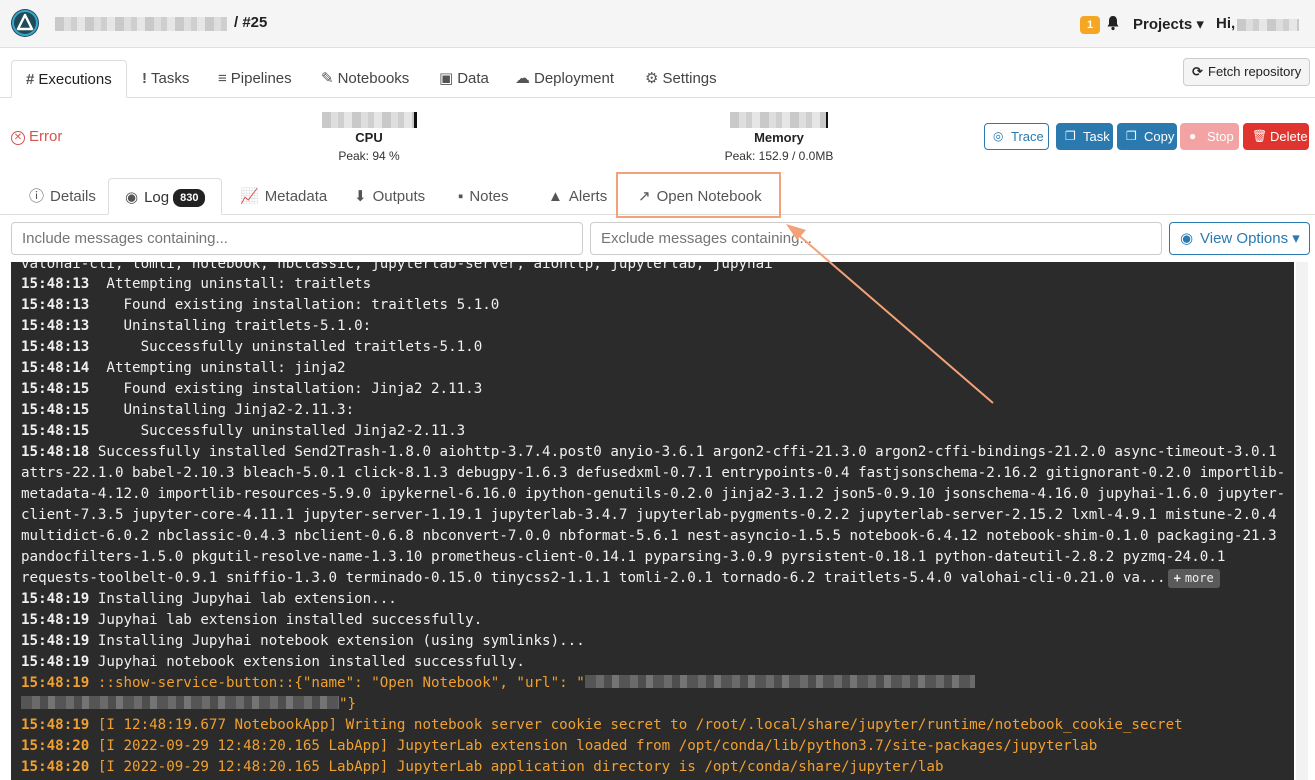 This screenshot has height=780, width=1315. Describe the element at coordinates (55, 767) in the screenshot. I see `log-time: 15:48:20` at that location.